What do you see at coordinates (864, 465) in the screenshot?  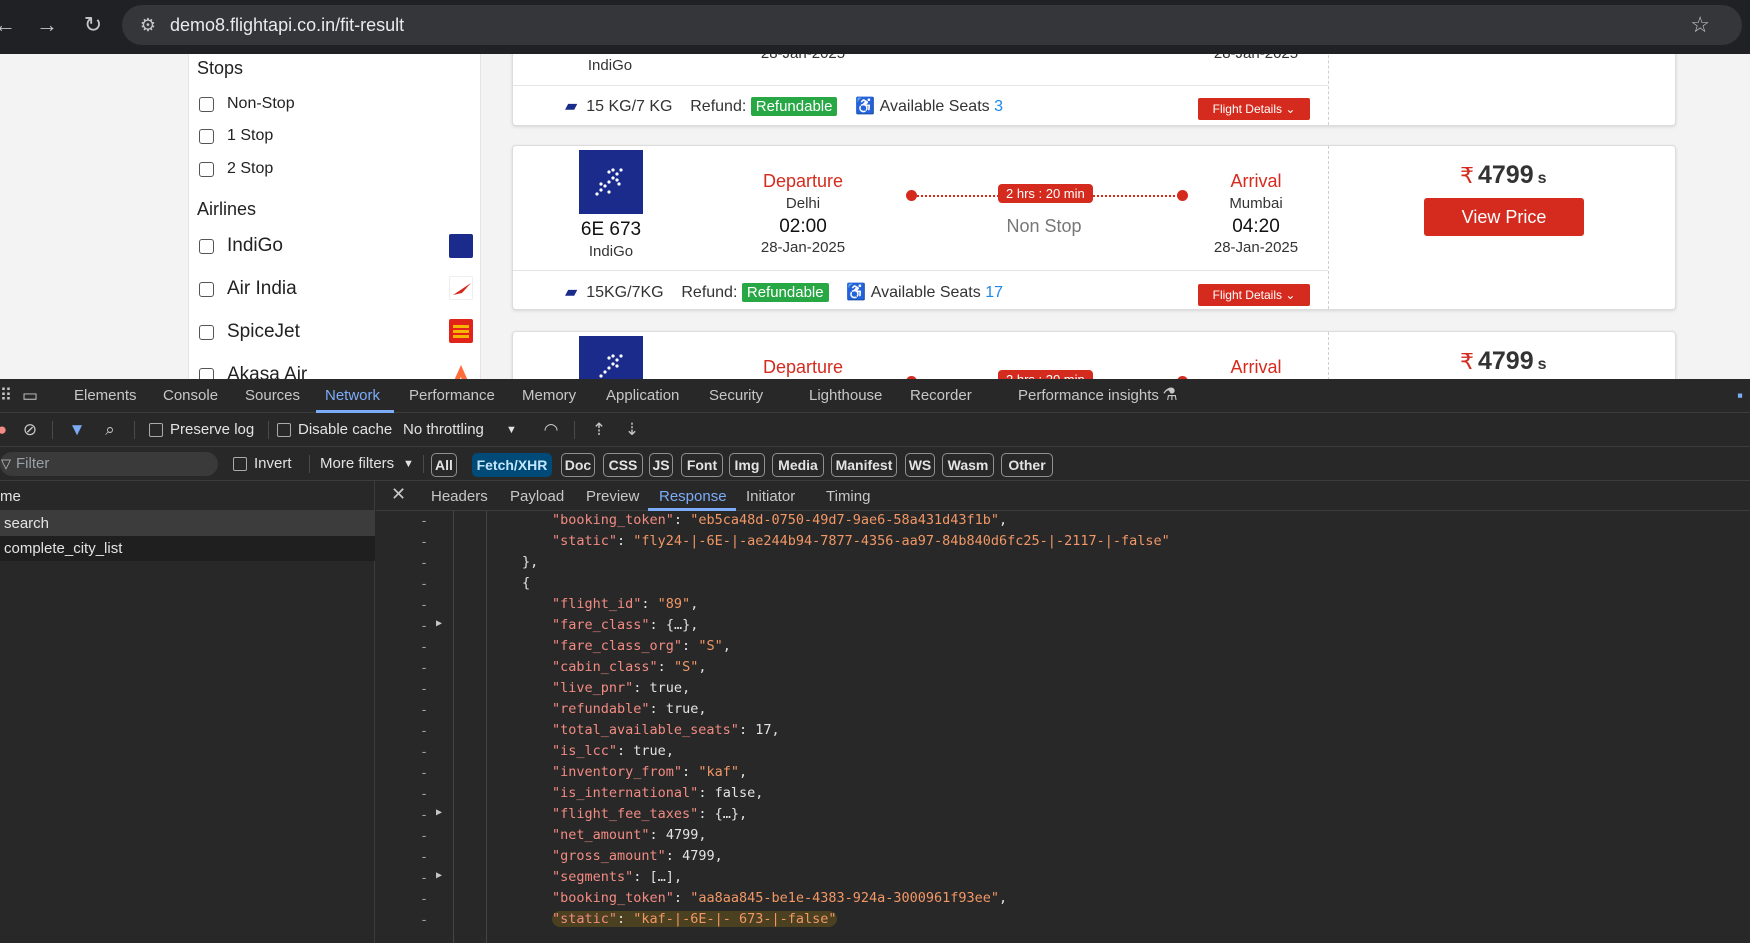 I see `chip-manifest: Manifest` at bounding box center [864, 465].